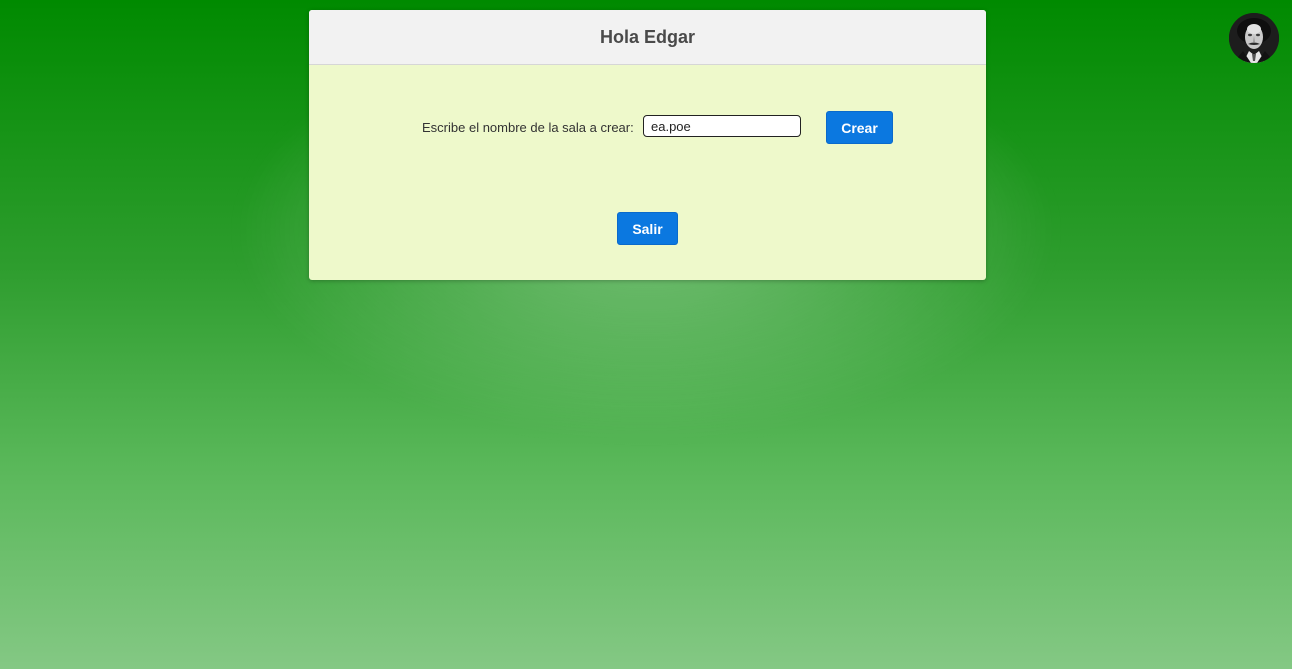 The width and height of the screenshot is (1292, 669). I want to click on card-header: Hola Edgar, so click(647, 37).